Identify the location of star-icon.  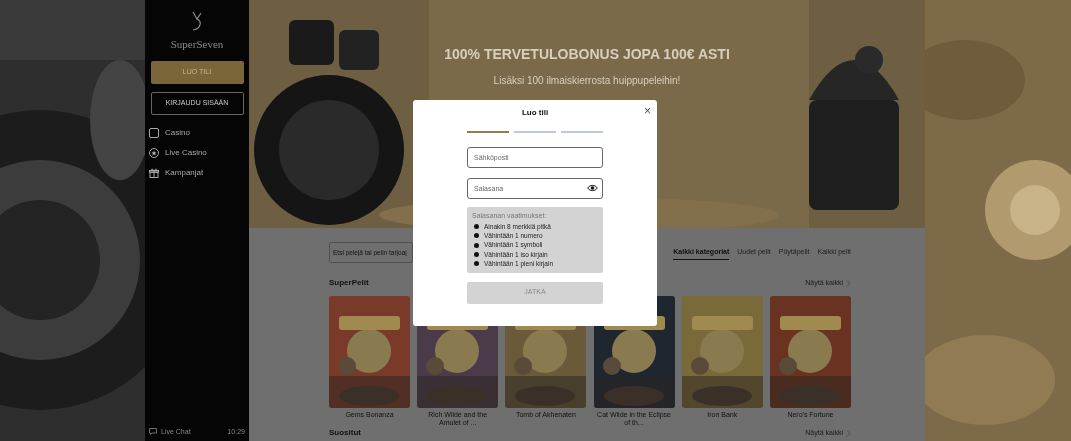
(154, 152).